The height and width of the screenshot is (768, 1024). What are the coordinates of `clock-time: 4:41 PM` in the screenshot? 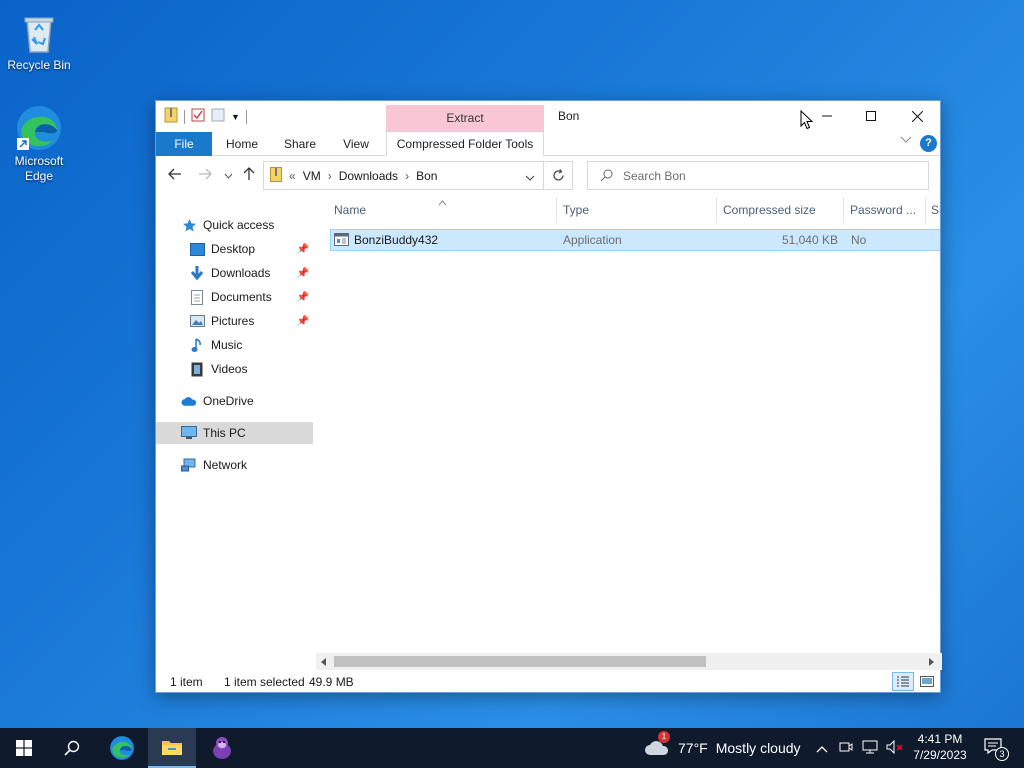 It's located at (940, 739).